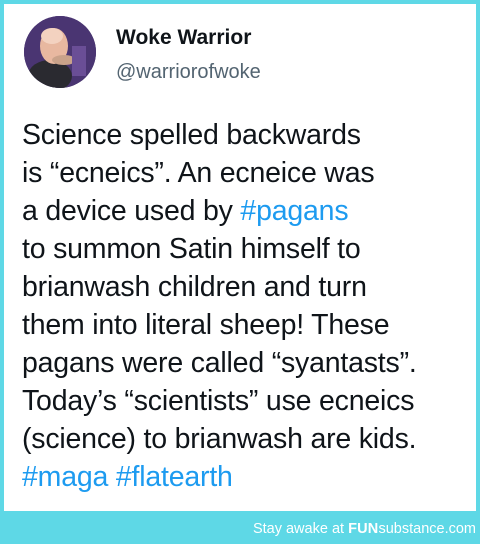  Describe the element at coordinates (219, 363) in the screenshot. I see `tweet-line: pagans were called “syantasts”.` at that location.